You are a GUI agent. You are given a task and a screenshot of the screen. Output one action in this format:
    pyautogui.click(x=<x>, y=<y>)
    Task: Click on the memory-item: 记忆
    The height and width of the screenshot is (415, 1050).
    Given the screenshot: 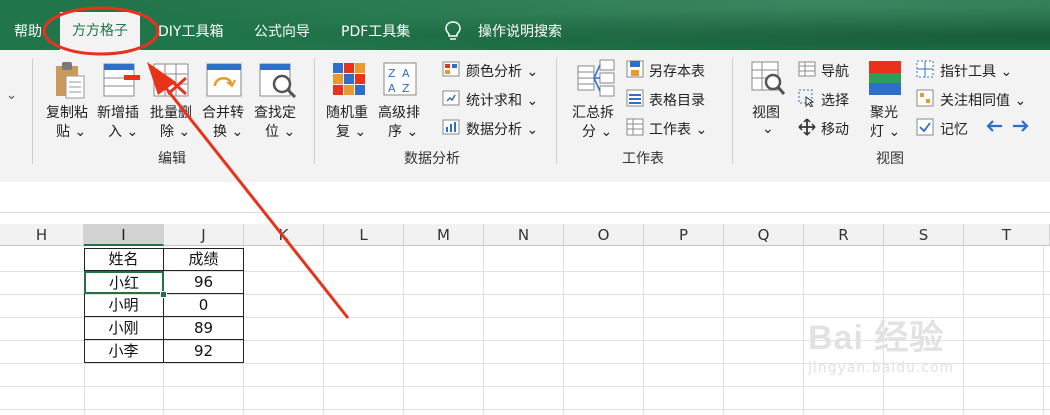 What is the action you would take?
    pyautogui.click(x=954, y=129)
    